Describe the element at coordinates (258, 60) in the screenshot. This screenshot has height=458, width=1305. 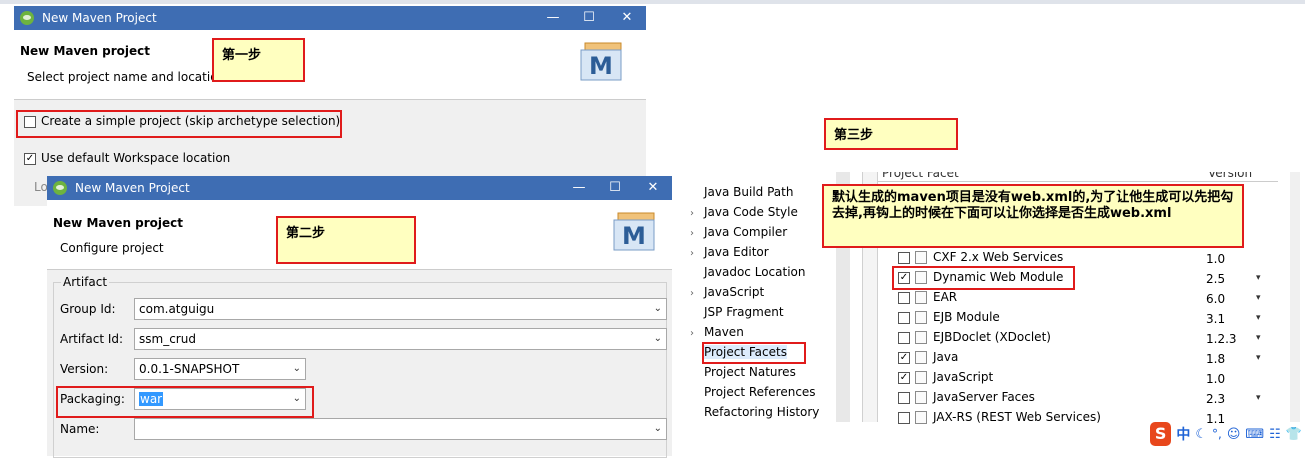
I see `note-step1: 第一步` at that location.